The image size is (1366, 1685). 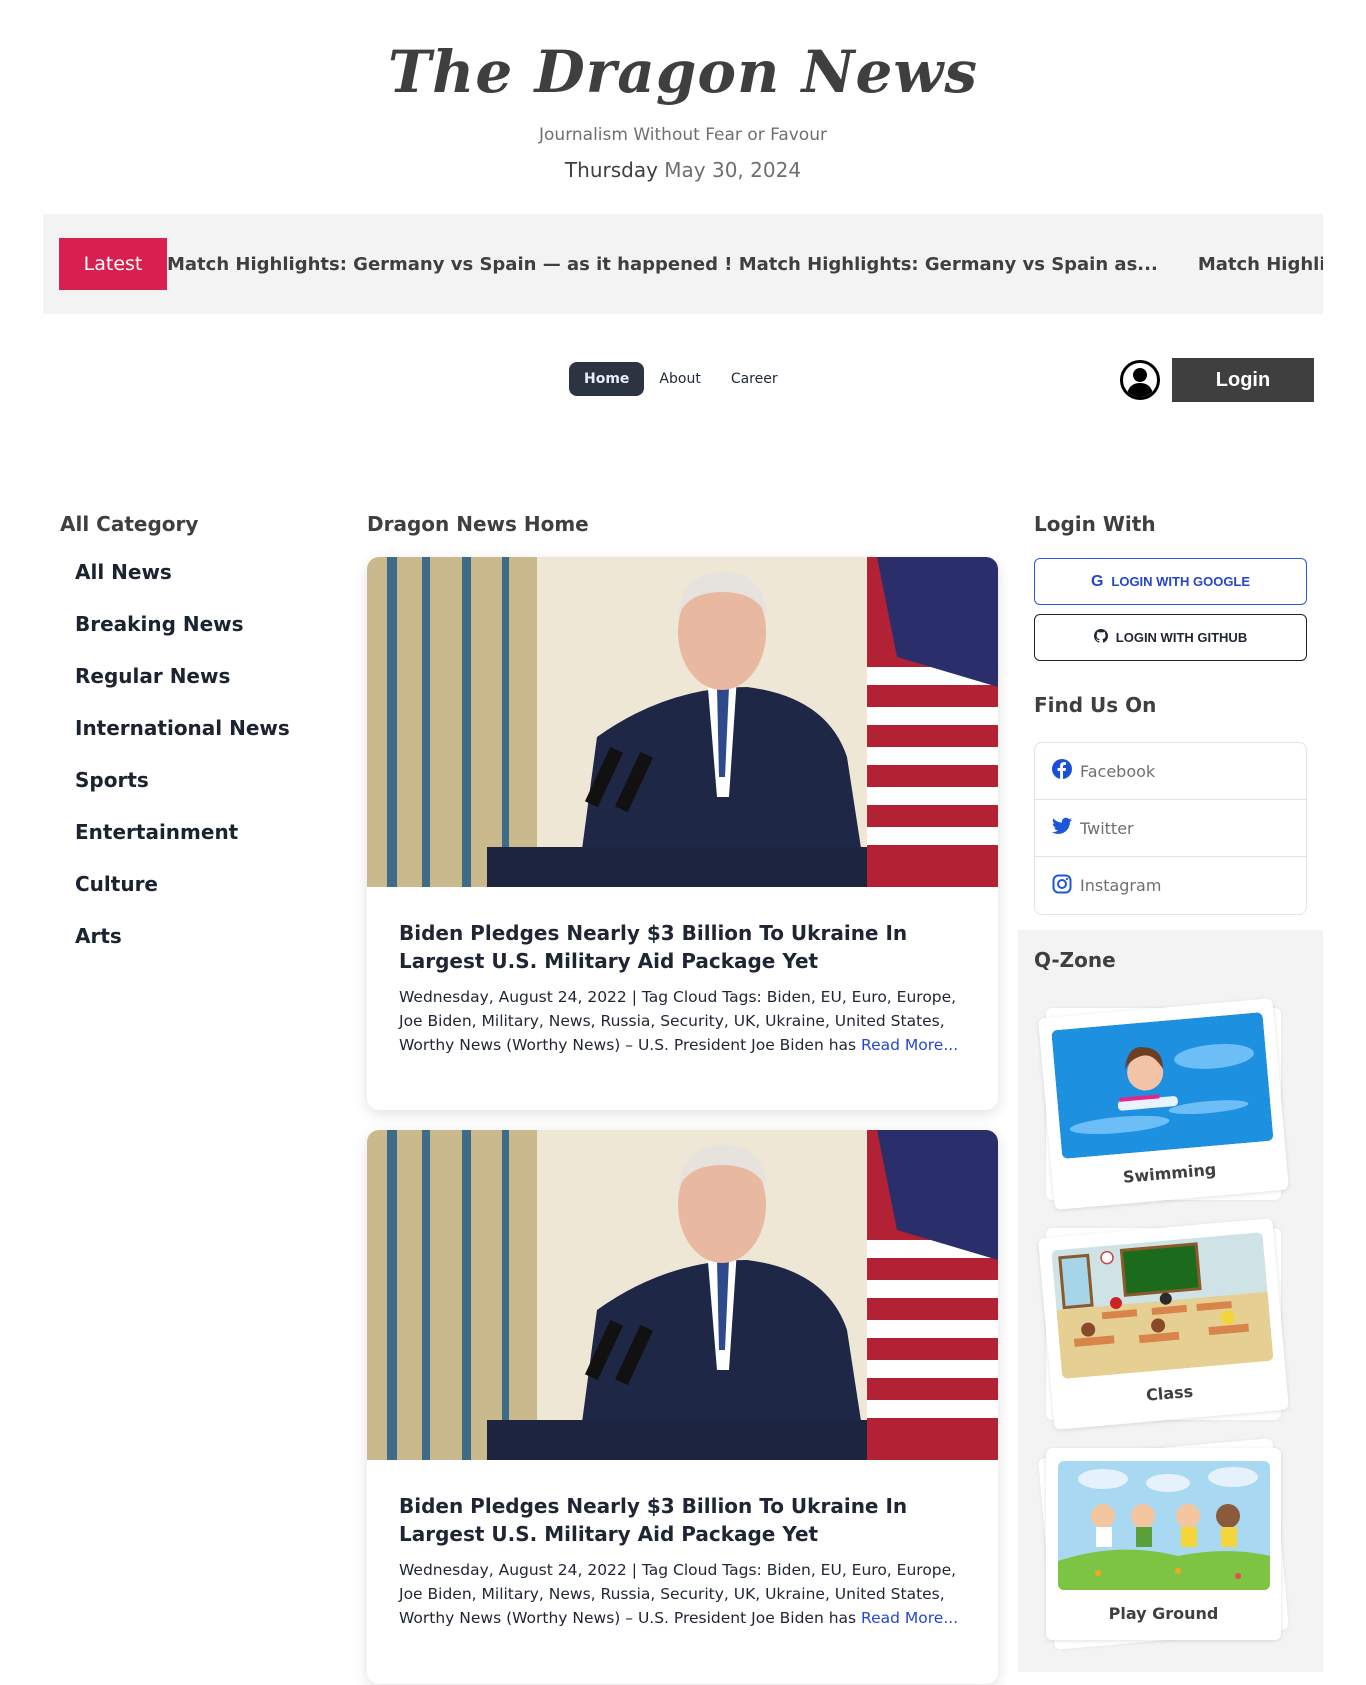 I want to click on qzone-card-swimming: Swimming, so click(x=1163, y=1104).